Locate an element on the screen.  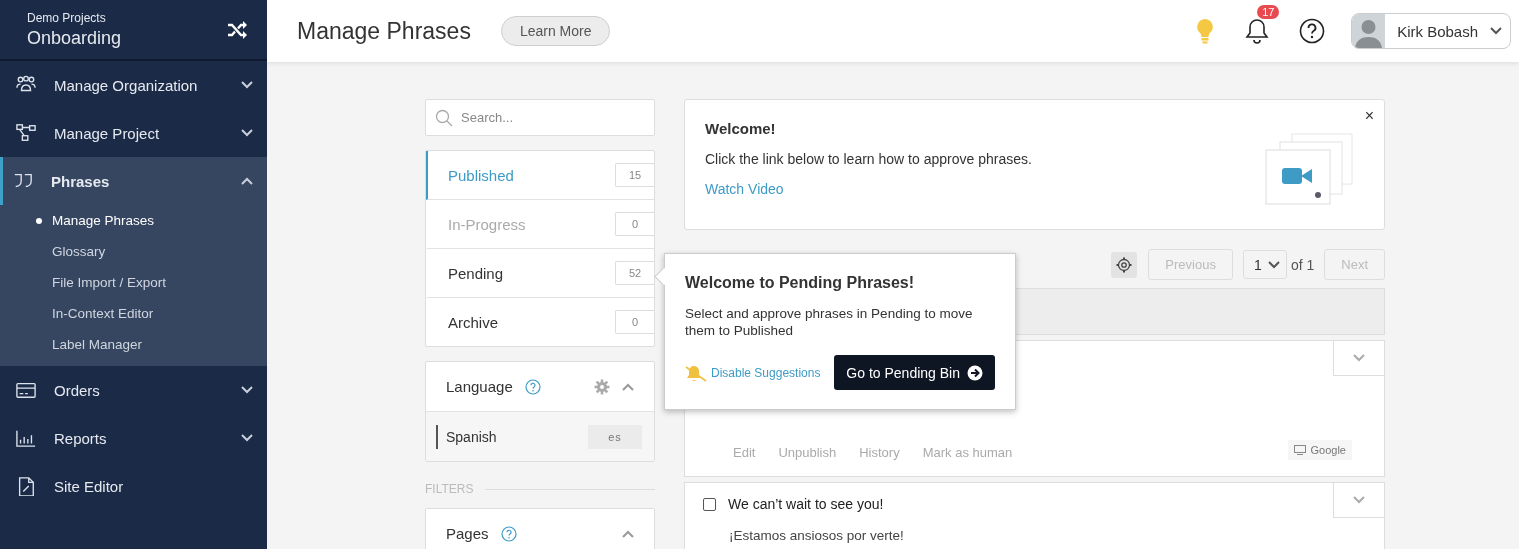
count-badge: 15 is located at coordinates (634, 175).